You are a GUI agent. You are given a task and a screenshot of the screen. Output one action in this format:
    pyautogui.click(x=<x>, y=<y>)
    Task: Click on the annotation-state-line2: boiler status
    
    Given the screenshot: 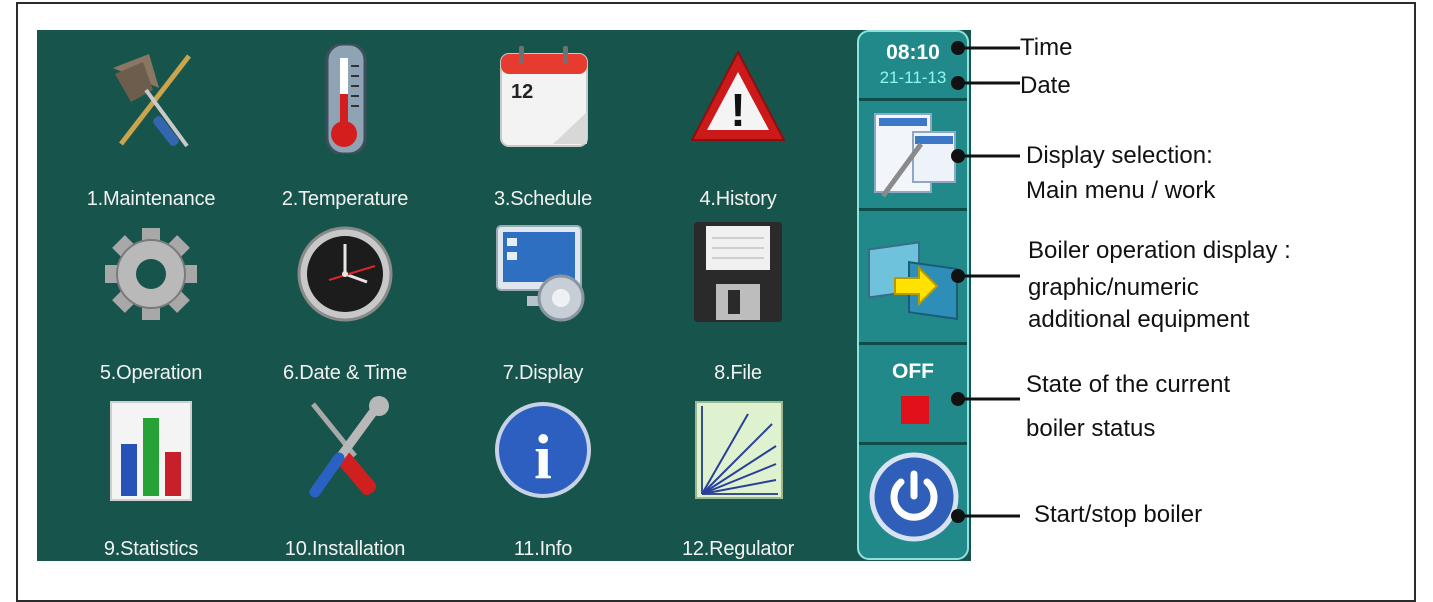 What is the action you would take?
    pyautogui.click(x=1091, y=428)
    